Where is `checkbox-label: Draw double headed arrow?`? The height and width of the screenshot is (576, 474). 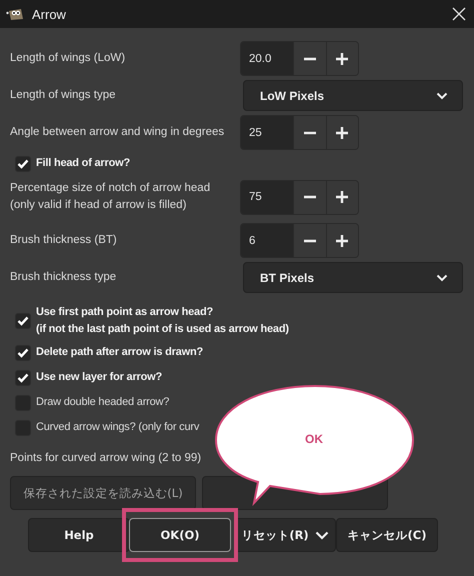 checkbox-label: Draw double headed arrow? is located at coordinates (103, 402).